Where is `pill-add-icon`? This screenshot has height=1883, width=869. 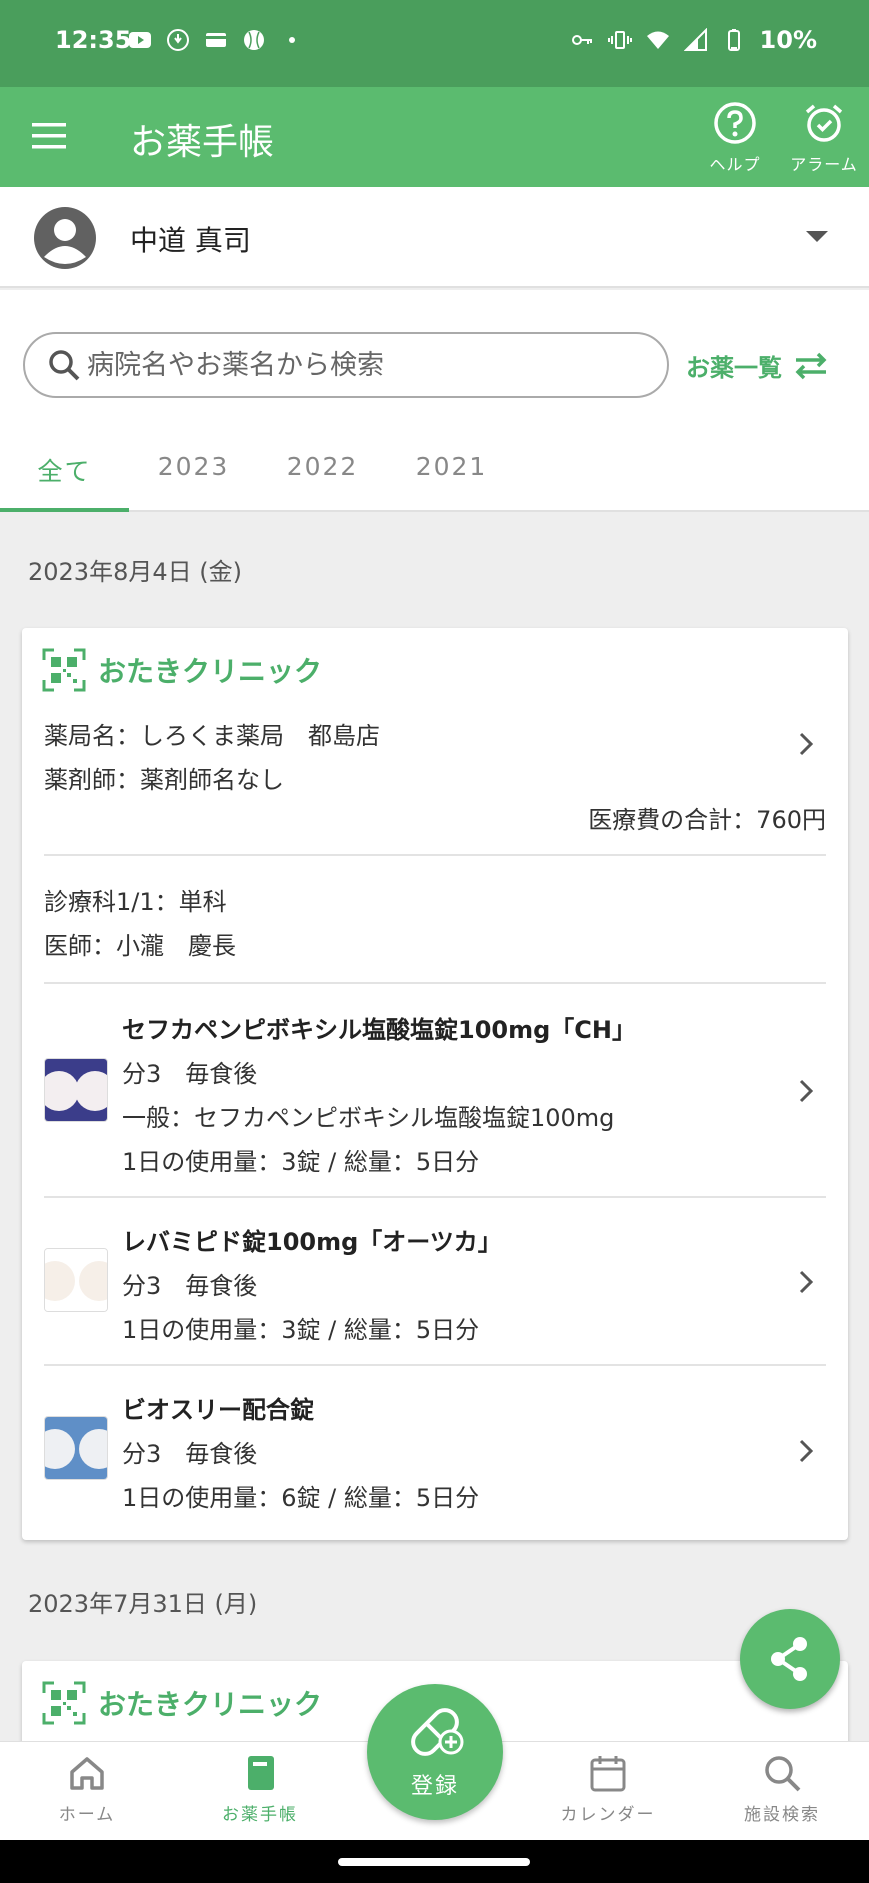 pill-add-icon is located at coordinates (437, 1732).